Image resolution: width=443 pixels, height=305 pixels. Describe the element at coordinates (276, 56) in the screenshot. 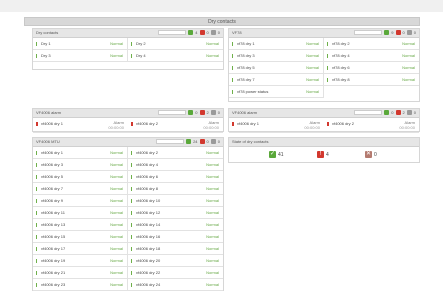

I see `contact-item: vf78 dry 3 Normal` at that location.